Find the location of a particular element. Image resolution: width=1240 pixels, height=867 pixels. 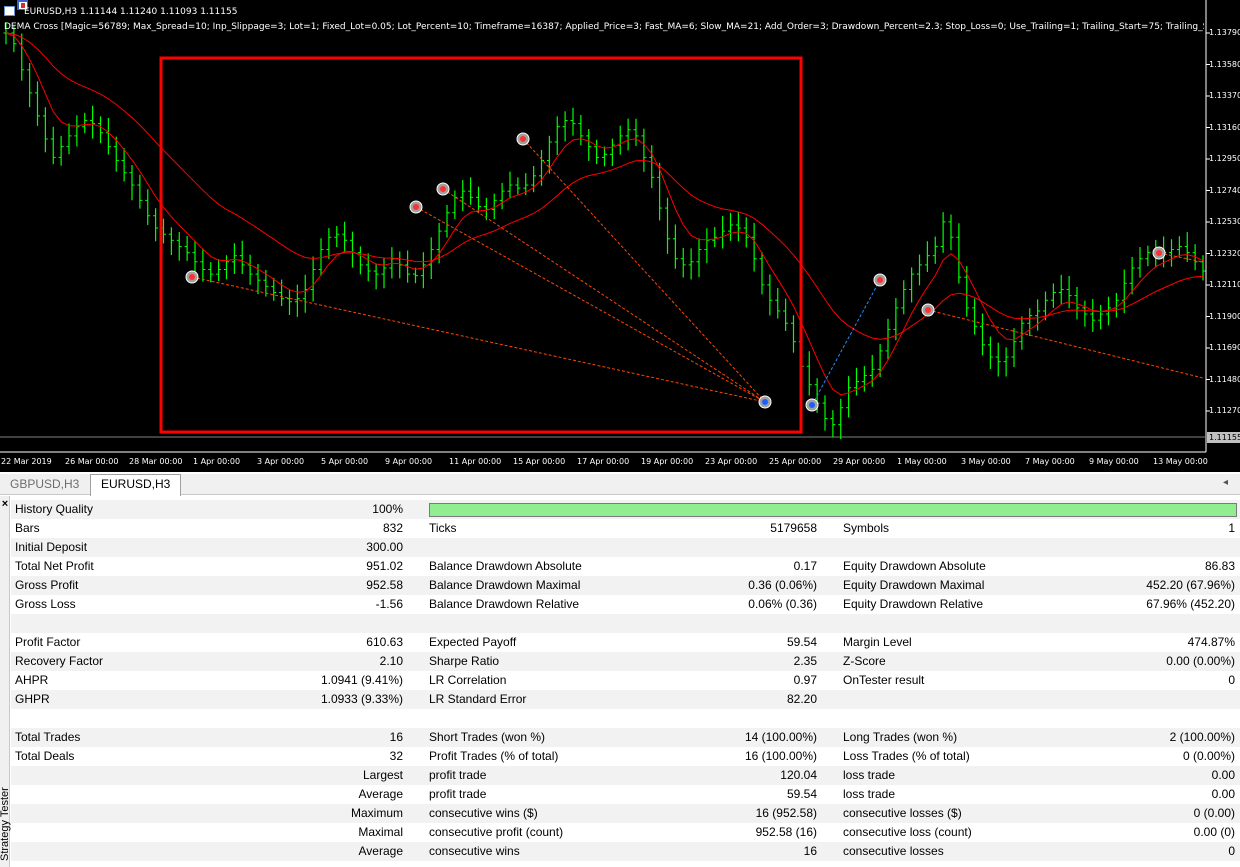

price-axis-label: 1.12950 is located at coordinates (1224, 158).